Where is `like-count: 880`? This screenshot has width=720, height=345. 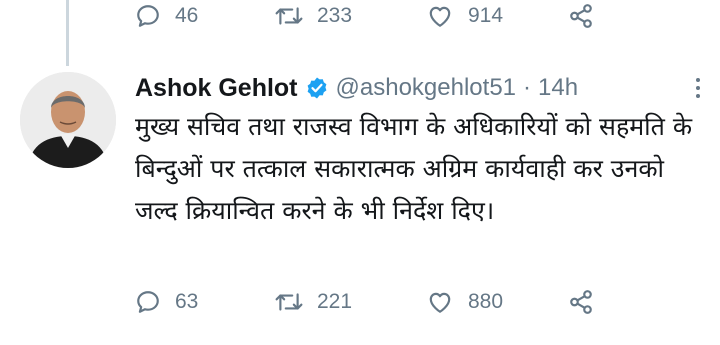
like-count: 880 is located at coordinates (486, 301).